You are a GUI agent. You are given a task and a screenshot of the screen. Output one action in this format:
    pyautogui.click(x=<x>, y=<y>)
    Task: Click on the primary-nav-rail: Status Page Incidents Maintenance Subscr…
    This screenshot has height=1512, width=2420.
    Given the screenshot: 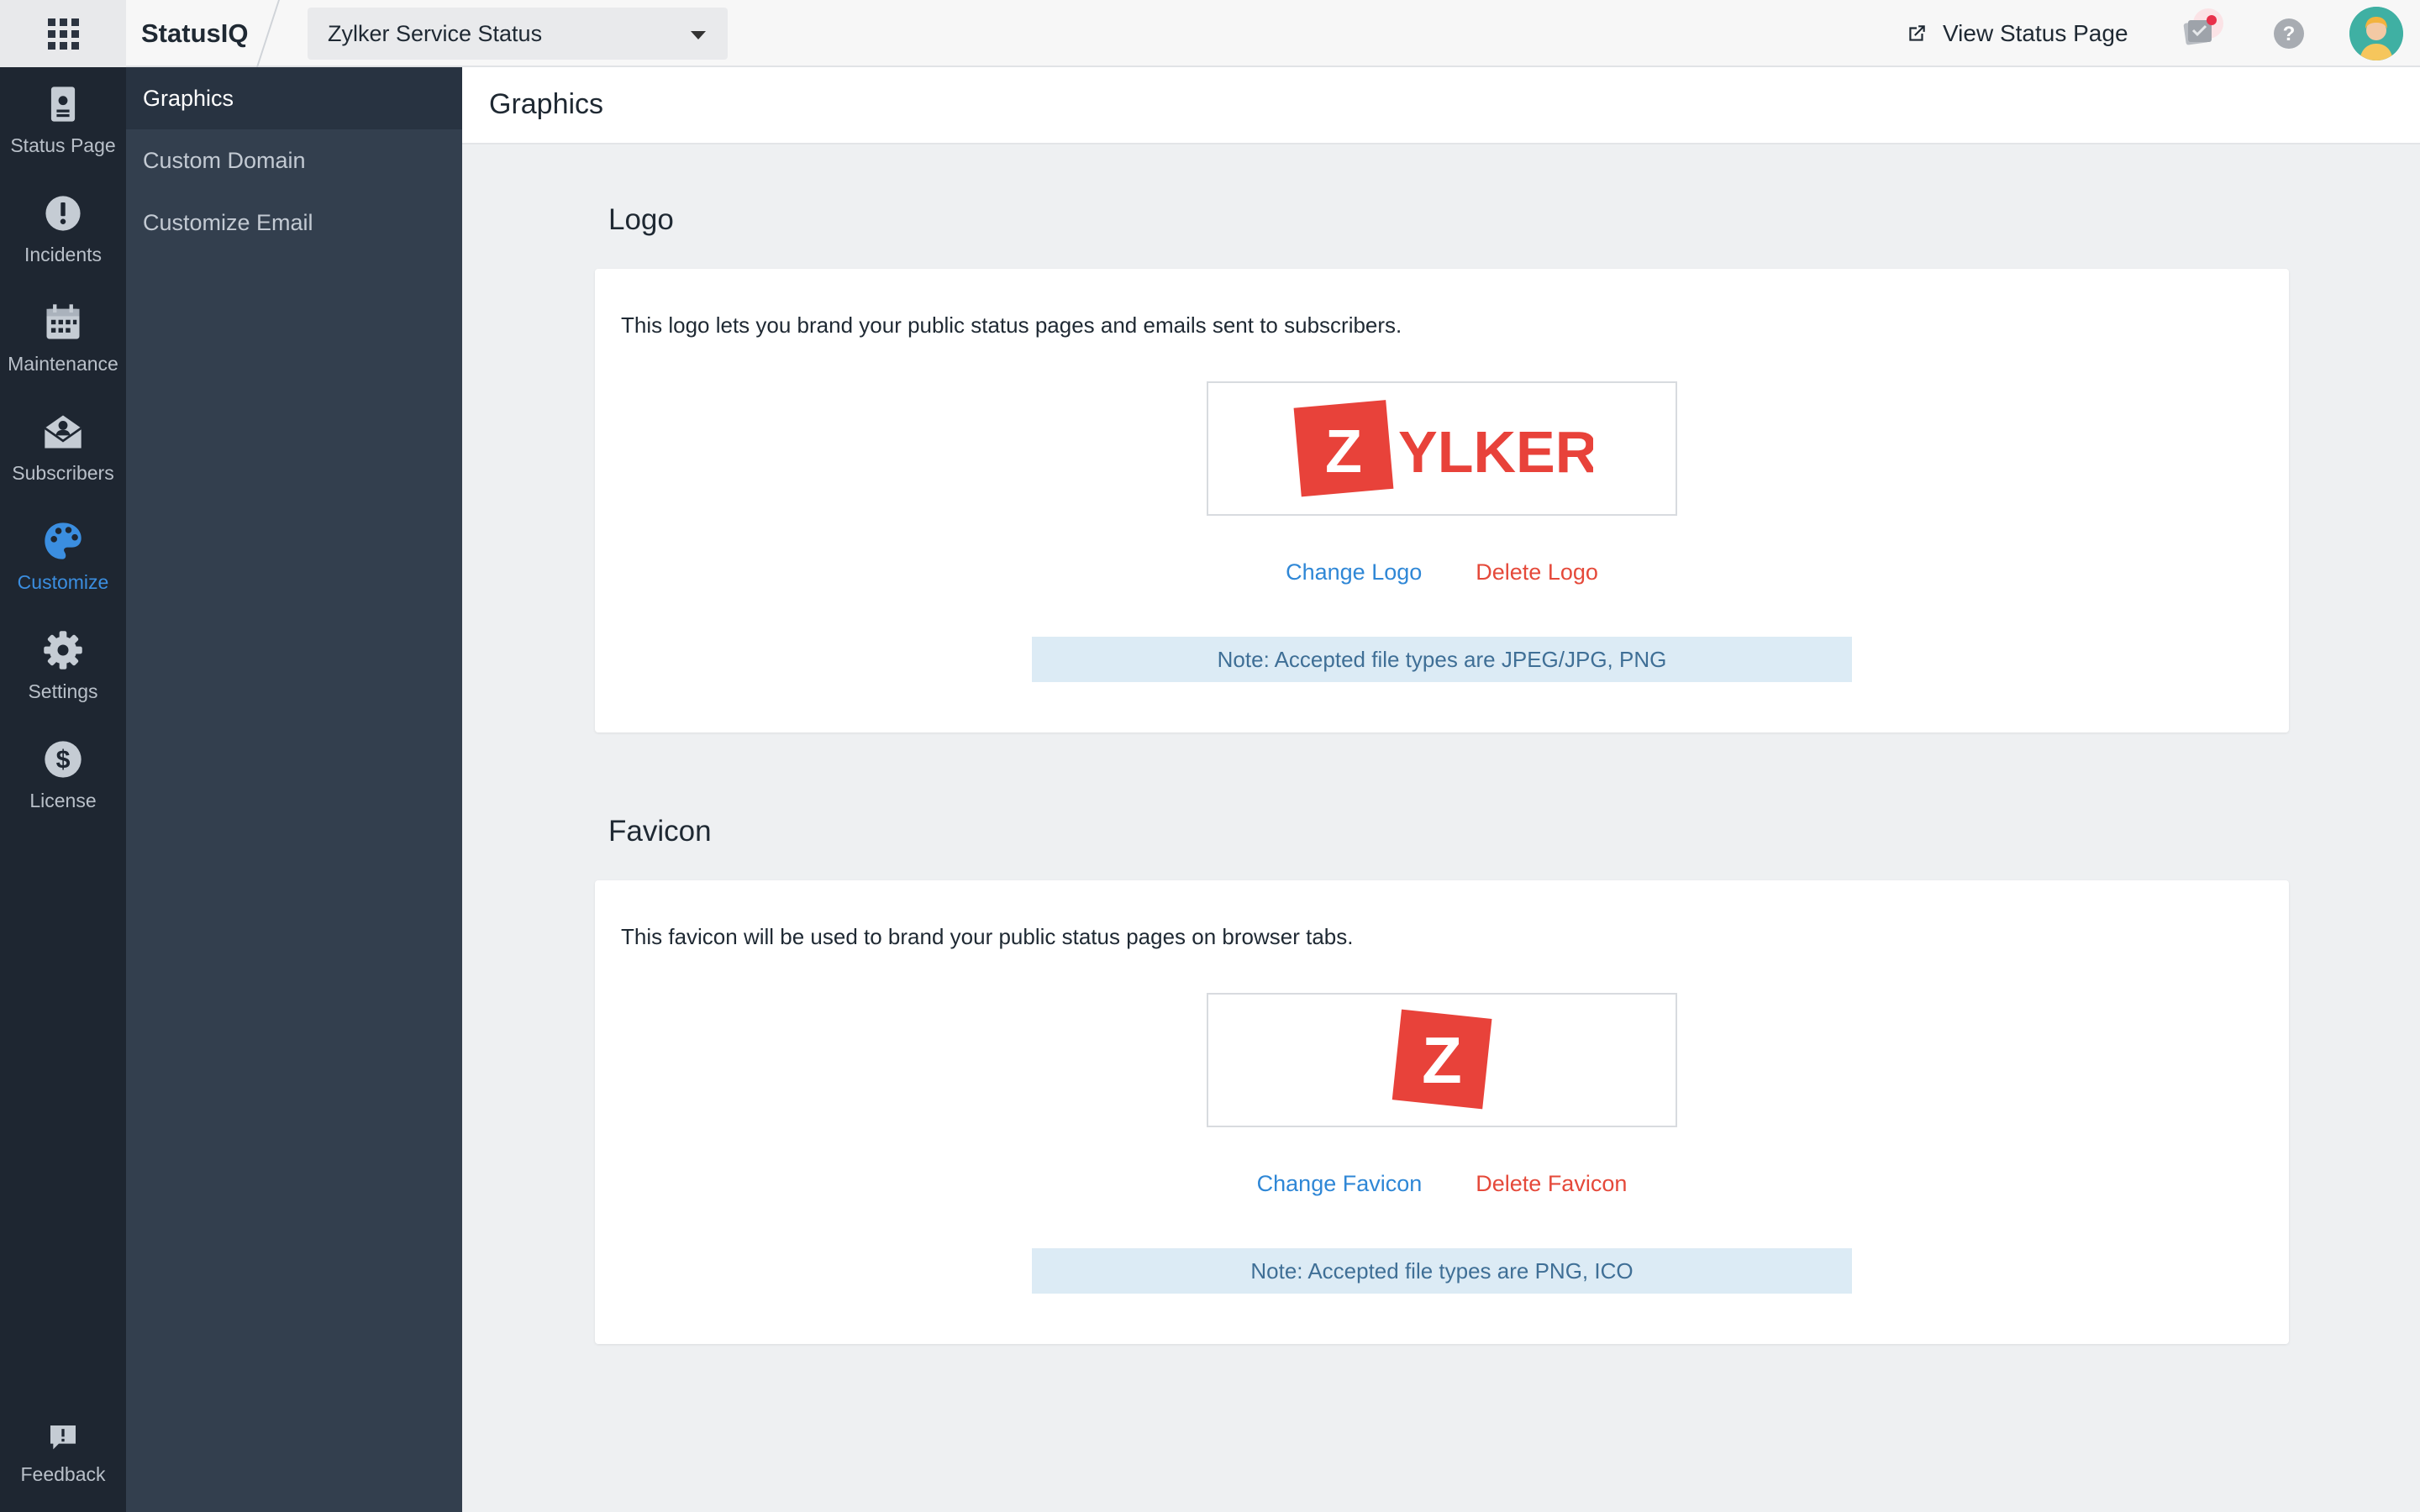 What is the action you would take?
    pyautogui.click(x=63, y=789)
    